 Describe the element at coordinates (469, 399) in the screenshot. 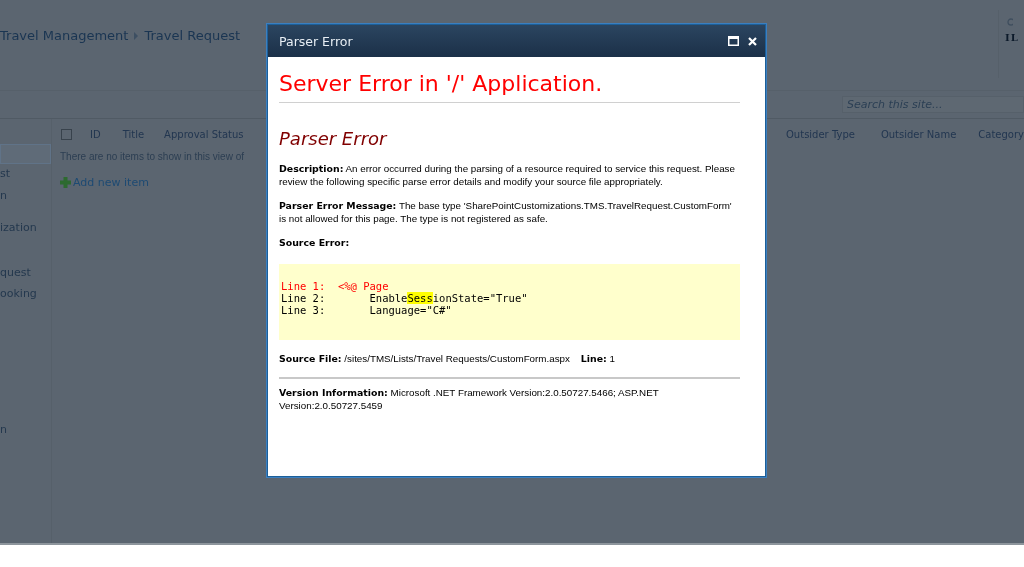

I see `version-info: Version Information: Microsoft .NET Framework Version:2.0.50727.5466; ASP.NET Version:2.0.50727.5459` at that location.